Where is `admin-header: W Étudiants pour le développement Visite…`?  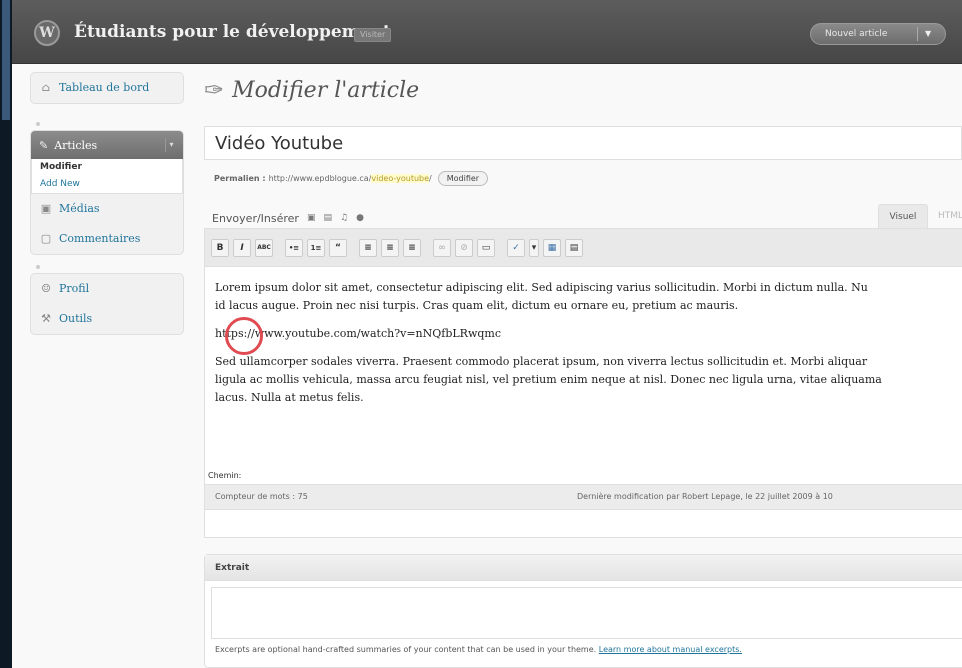 admin-header: W Étudiants pour le développement Visite… is located at coordinates (487, 32).